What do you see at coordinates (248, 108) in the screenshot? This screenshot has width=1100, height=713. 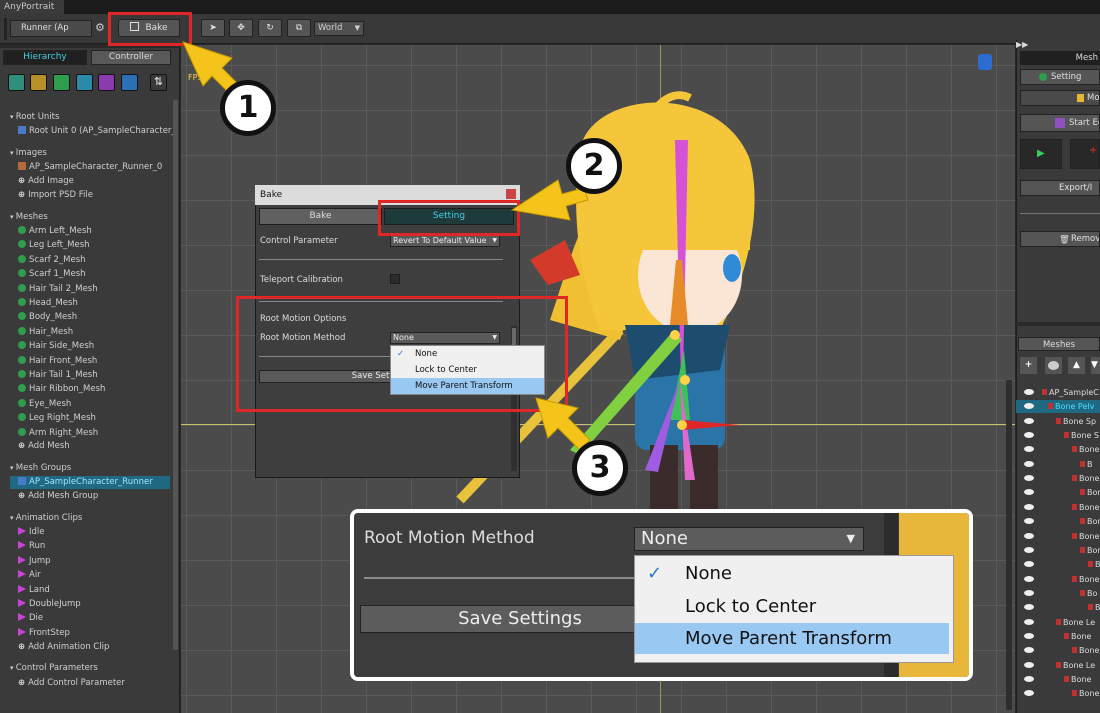 I see `callout-1: 1` at bounding box center [248, 108].